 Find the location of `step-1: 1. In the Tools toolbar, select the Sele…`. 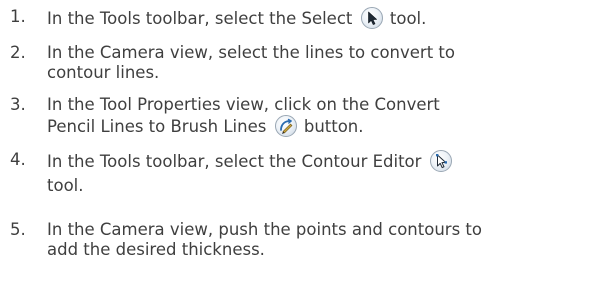

step-1: 1. In the Tools toolbar, select the Sele… is located at coordinates (300, 18).